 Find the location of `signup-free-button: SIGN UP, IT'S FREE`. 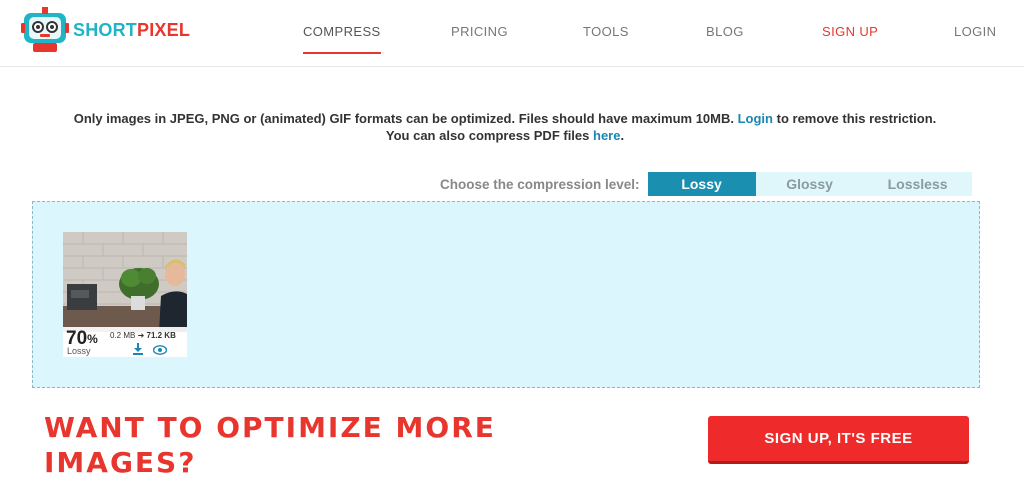

signup-free-button: SIGN UP, IT'S FREE is located at coordinates (838, 440).